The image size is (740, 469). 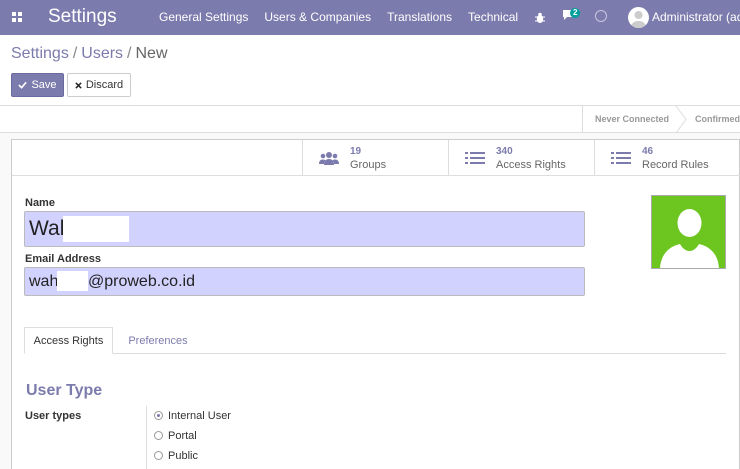 What do you see at coordinates (104, 85) in the screenshot?
I see `discard-label: Discard` at bounding box center [104, 85].